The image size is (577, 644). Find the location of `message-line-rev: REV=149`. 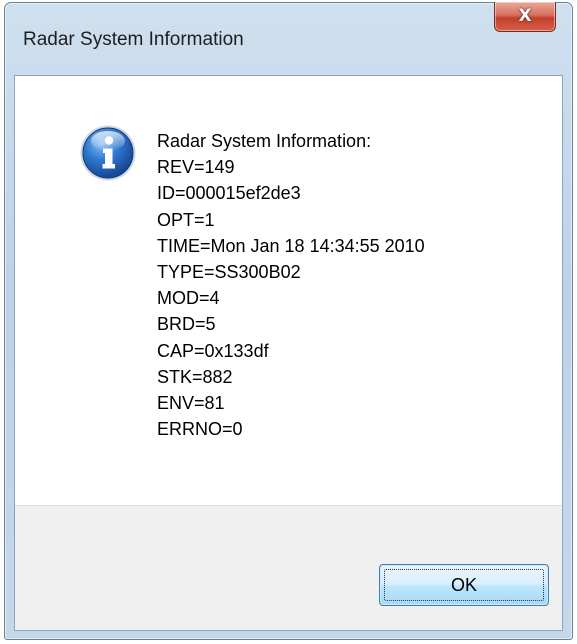

message-line-rev: REV=149 is located at coordinates (196, 167).